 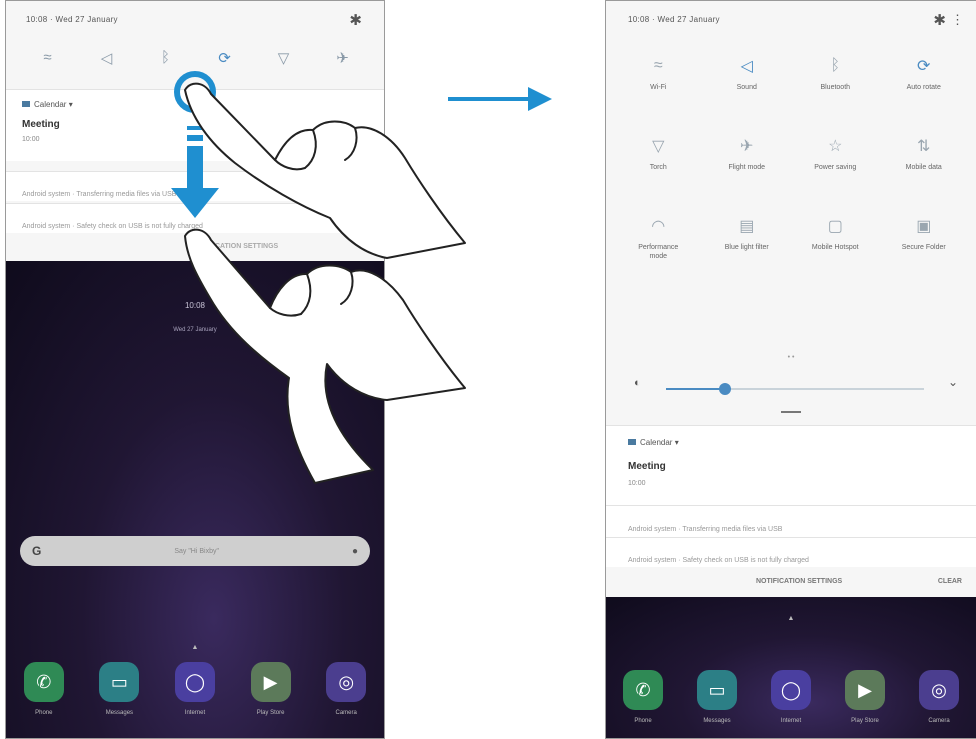 What do you see at coordinates (346, 713) in the screenshot?
I see `app-label: Camera` at bounding box center [346, 713].